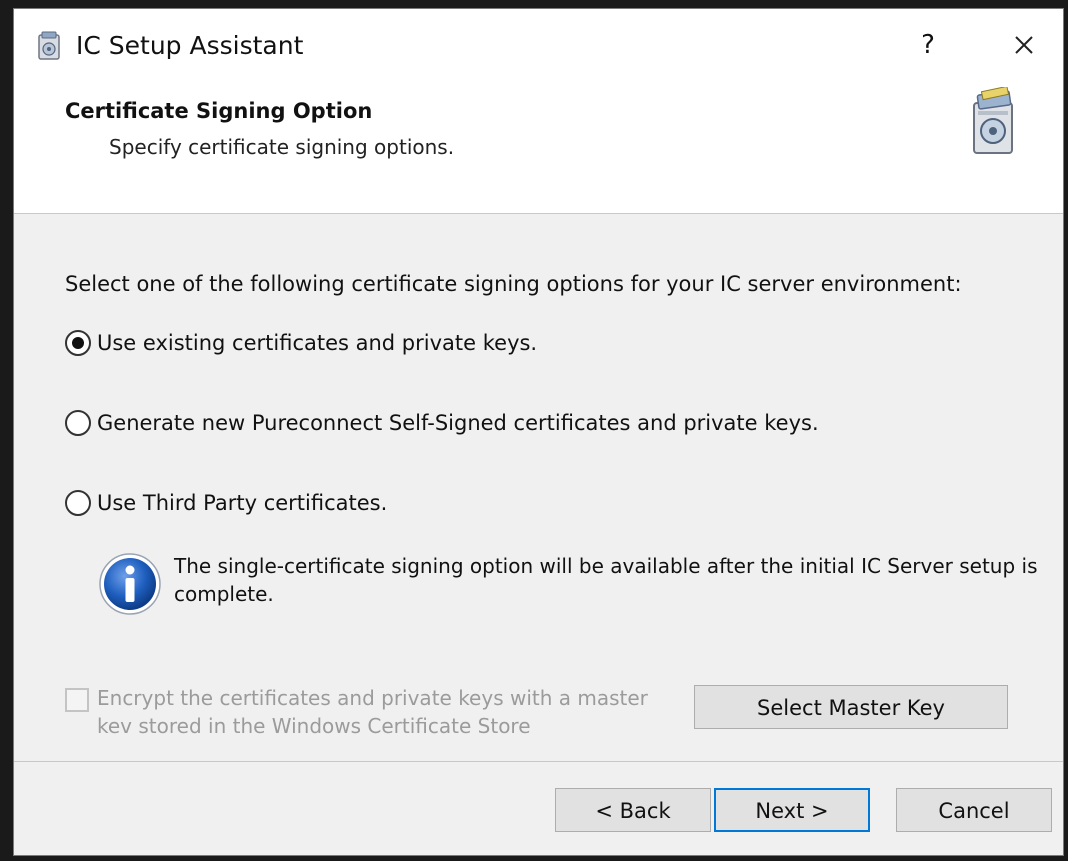 The image size is (1068, 861). What do you see at coordinates (78, 503) in the screenshot?
I see `radio-third-party` at bounding box center [78, 503].